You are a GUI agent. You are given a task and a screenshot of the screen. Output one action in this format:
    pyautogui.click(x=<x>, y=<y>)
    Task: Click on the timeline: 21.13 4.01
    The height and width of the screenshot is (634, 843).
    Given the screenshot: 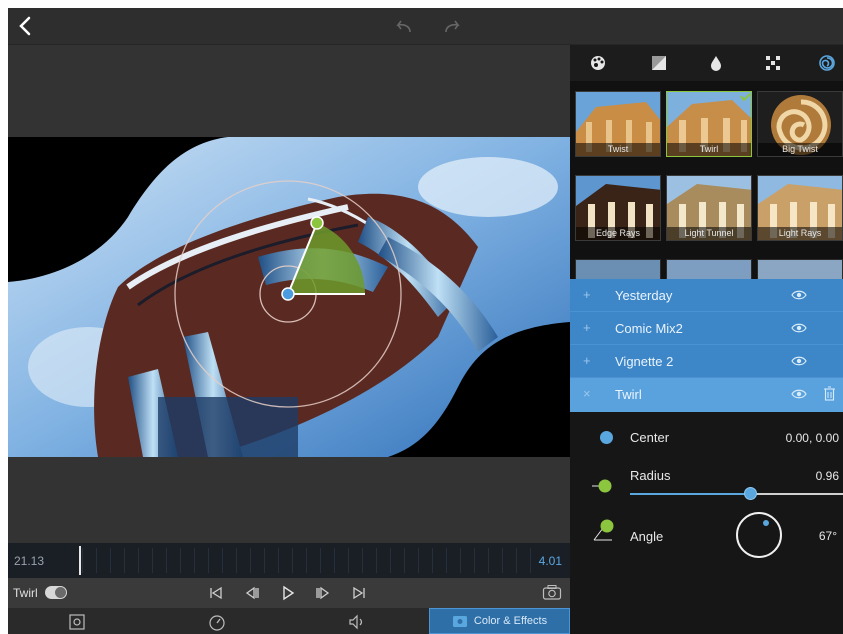 What is the action you would take?
    pyautogui.click(x=289, y=560)
    